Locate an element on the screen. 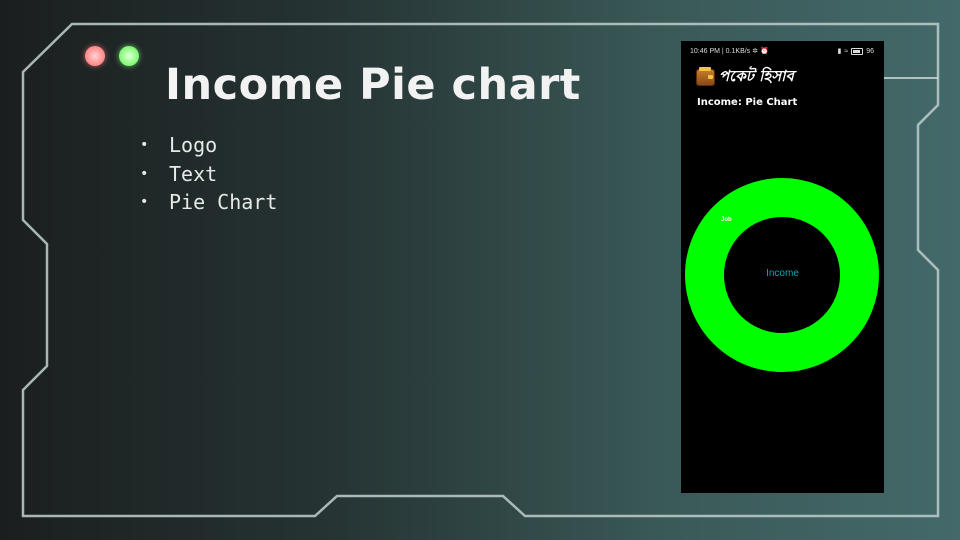 Image resolution: width=960 pixels, height=540 pixels. list-item: • Text is located at coordinates (208, 174).